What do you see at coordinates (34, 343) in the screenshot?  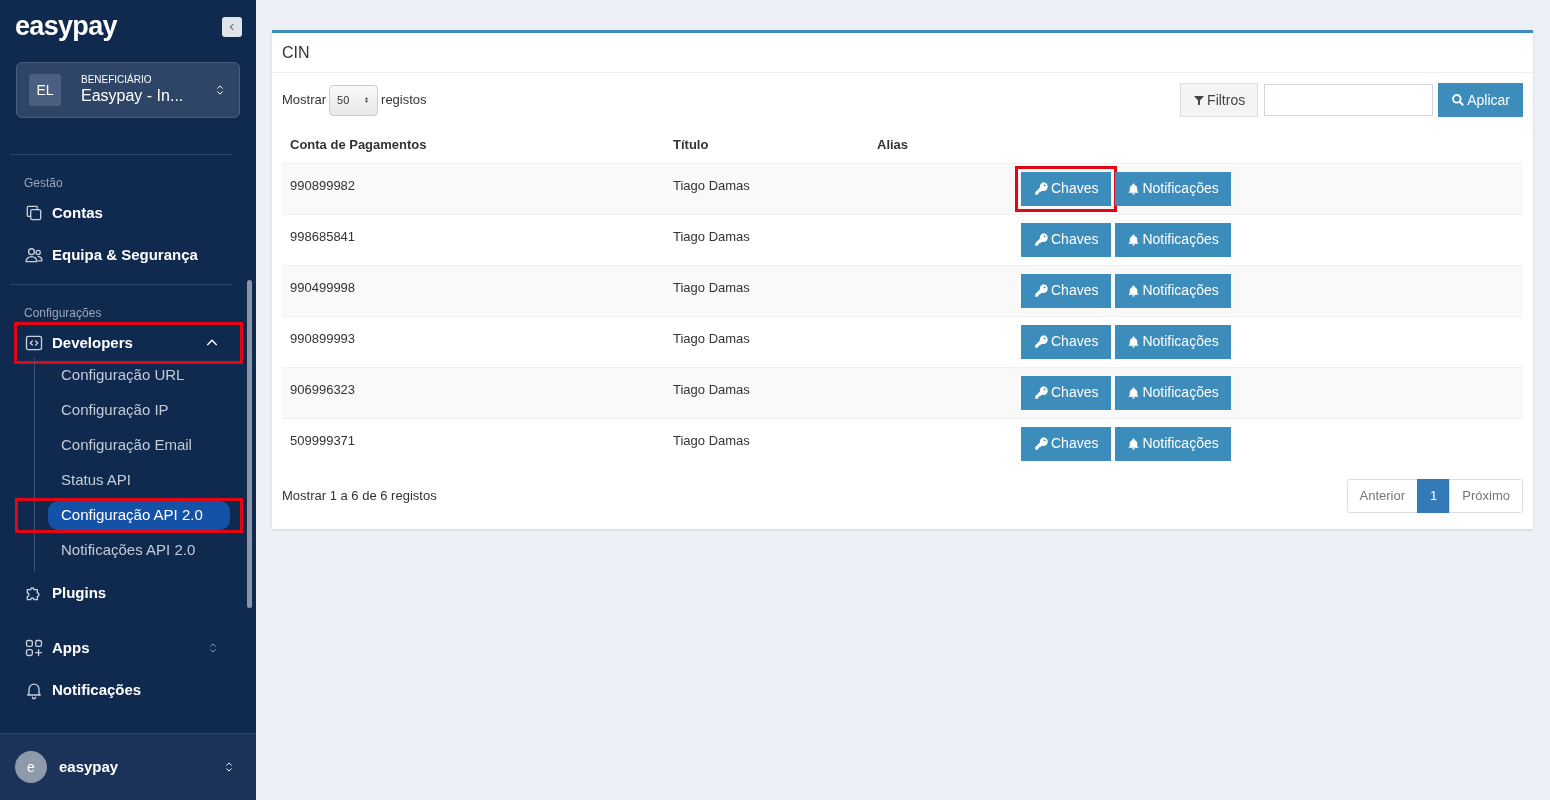 I see `code-icon` at bounding box center [34, 343].